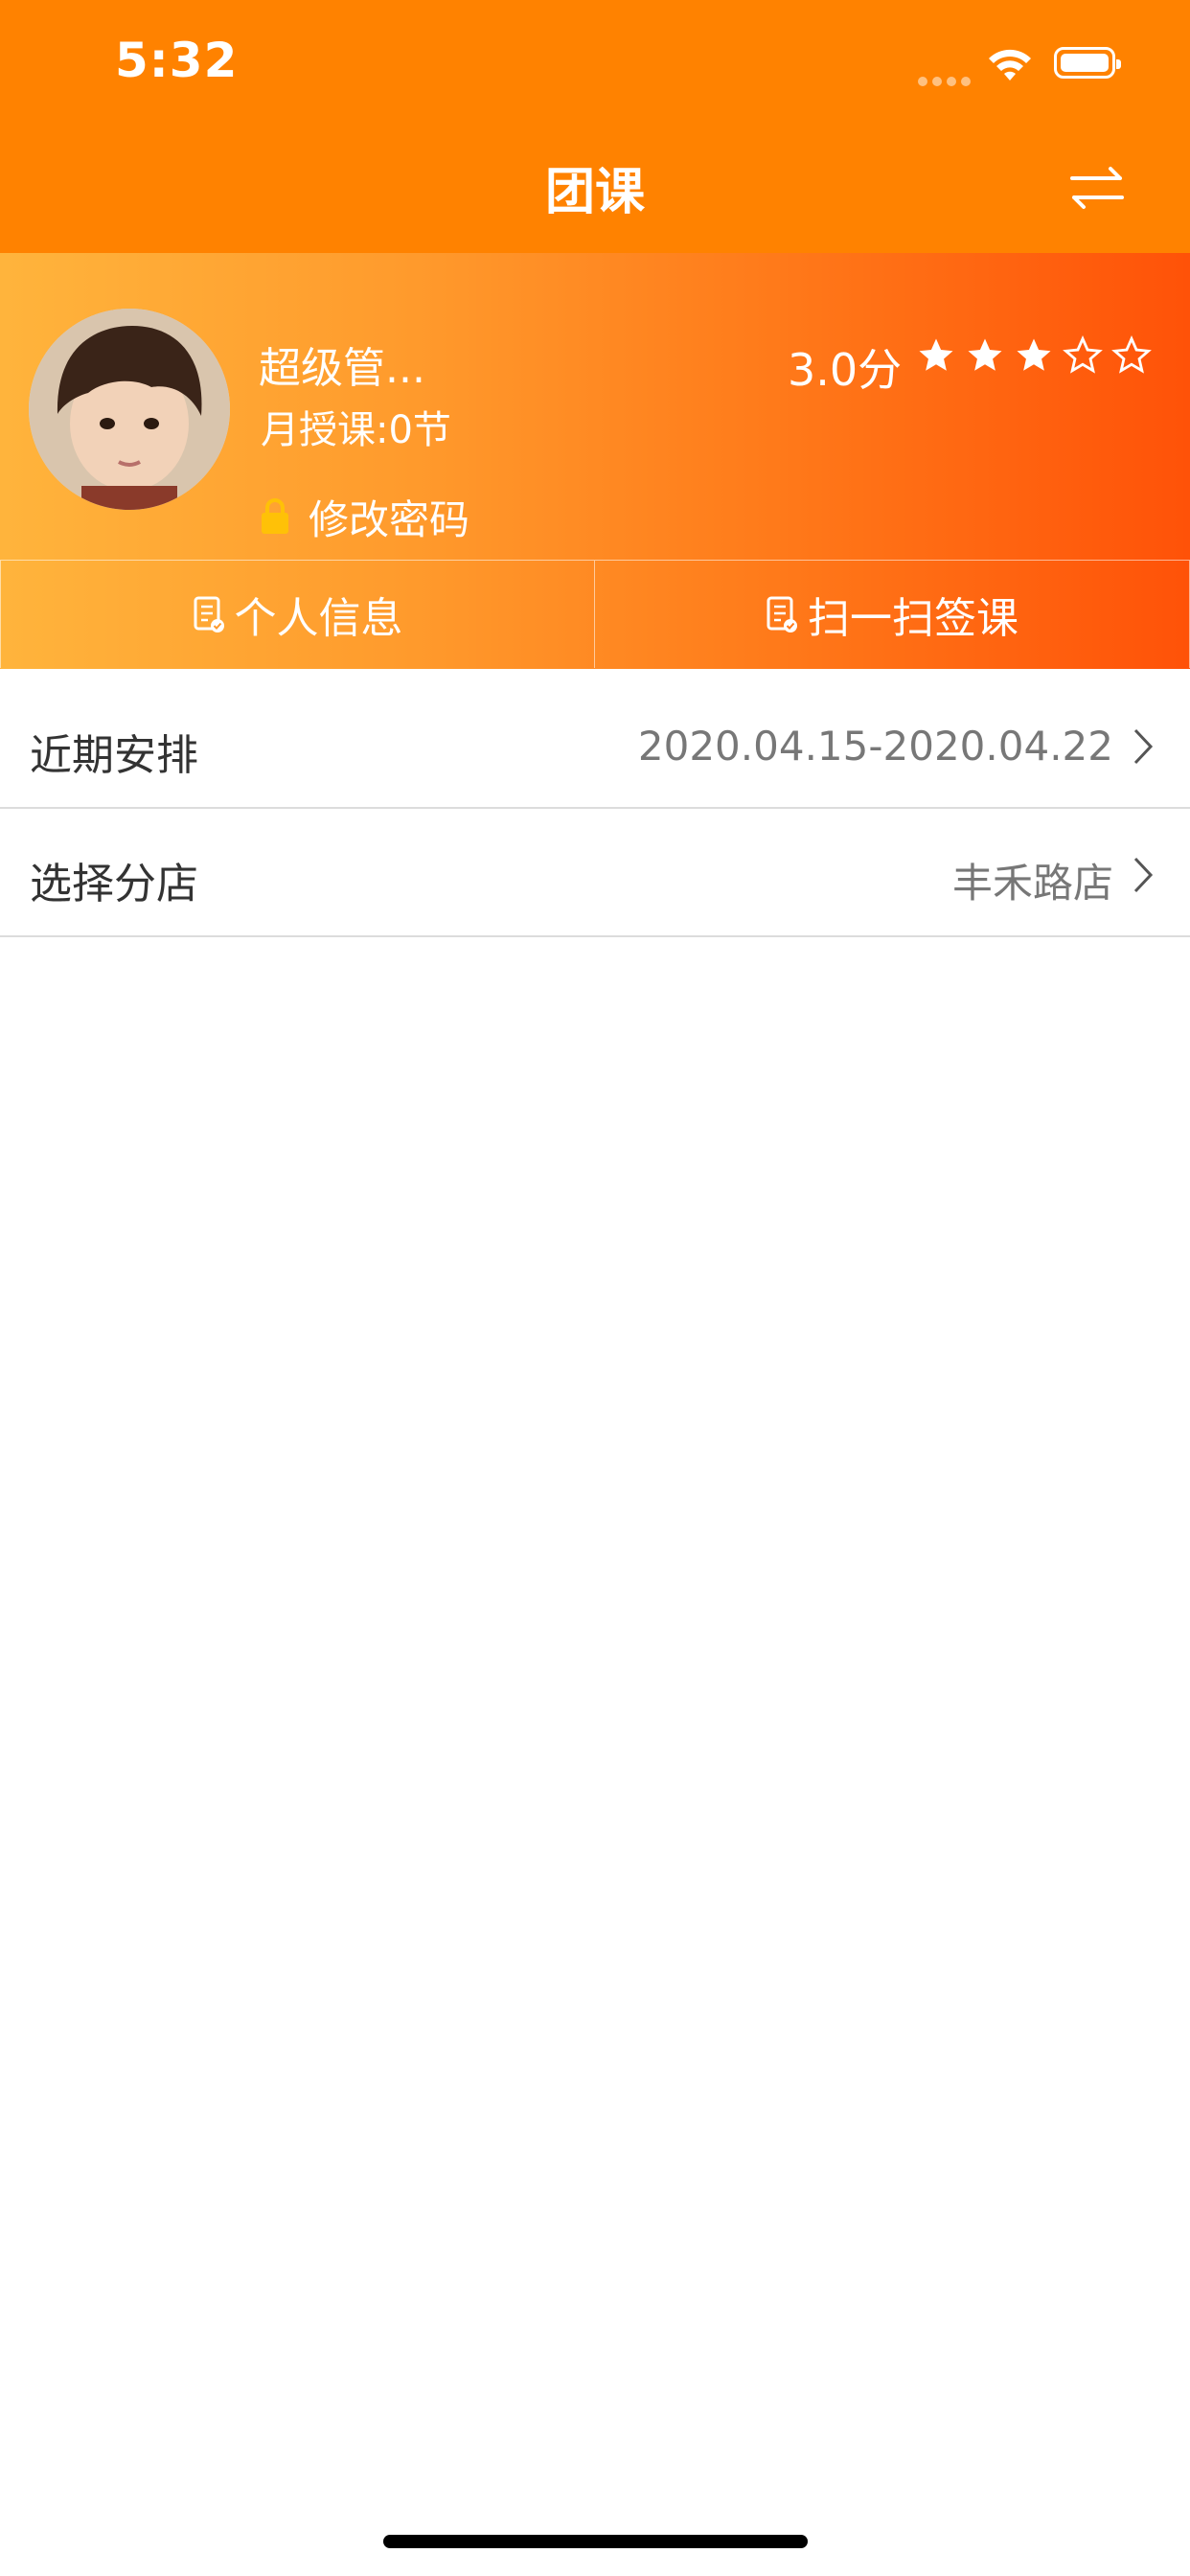  I want to click on list-item-value: 丰禾路店, so click(1032, 883).